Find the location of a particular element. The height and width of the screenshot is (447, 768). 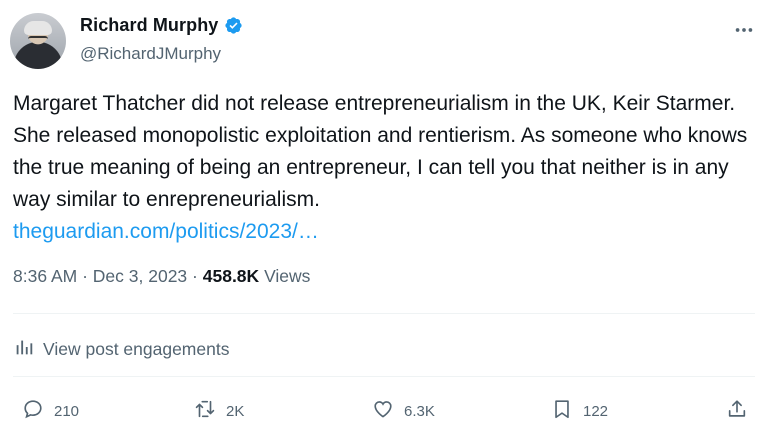

share-icon is located at coordinates (737, 411).